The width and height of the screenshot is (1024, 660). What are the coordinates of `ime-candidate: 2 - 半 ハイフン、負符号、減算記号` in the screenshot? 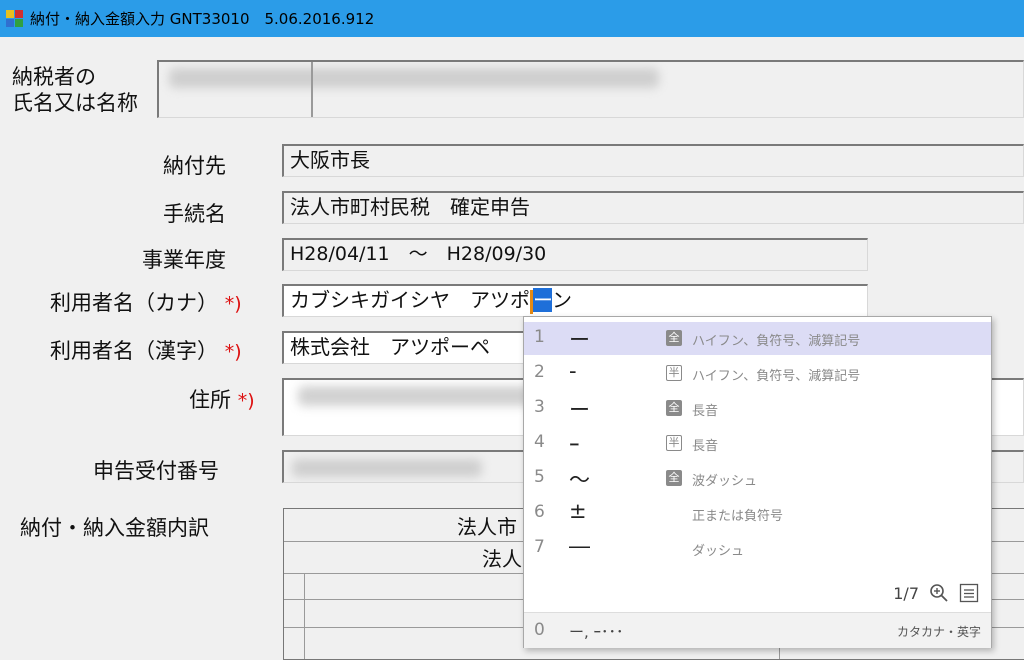 It's located at (757, 373).